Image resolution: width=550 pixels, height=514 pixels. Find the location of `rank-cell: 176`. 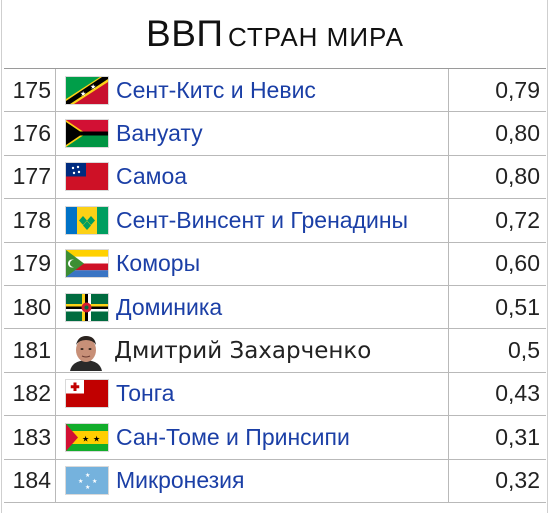

rank-cell: 176 is located at coordinates (30, 133).